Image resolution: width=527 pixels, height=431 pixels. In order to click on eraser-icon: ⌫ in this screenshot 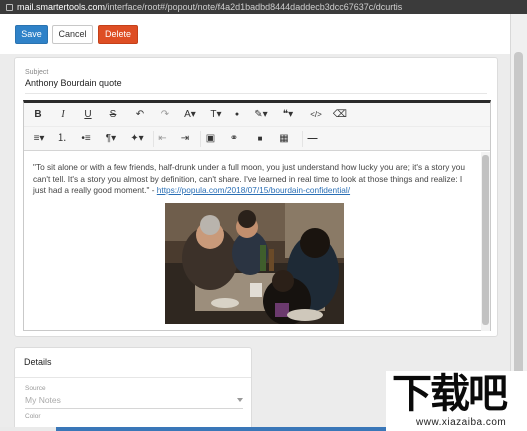, I will do `click(340, 115)`.